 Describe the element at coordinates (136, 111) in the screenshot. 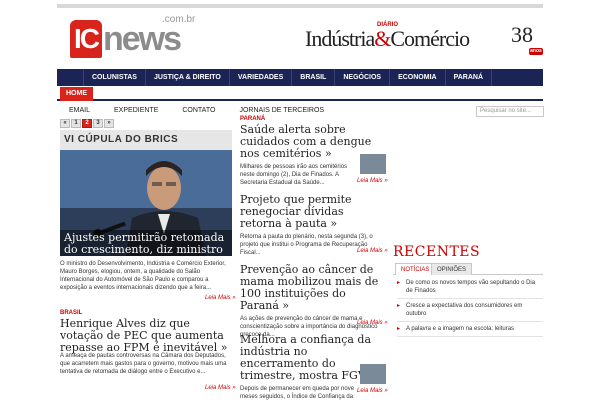

I see `subnav-expediente: EXPEDIENTE` at that location.